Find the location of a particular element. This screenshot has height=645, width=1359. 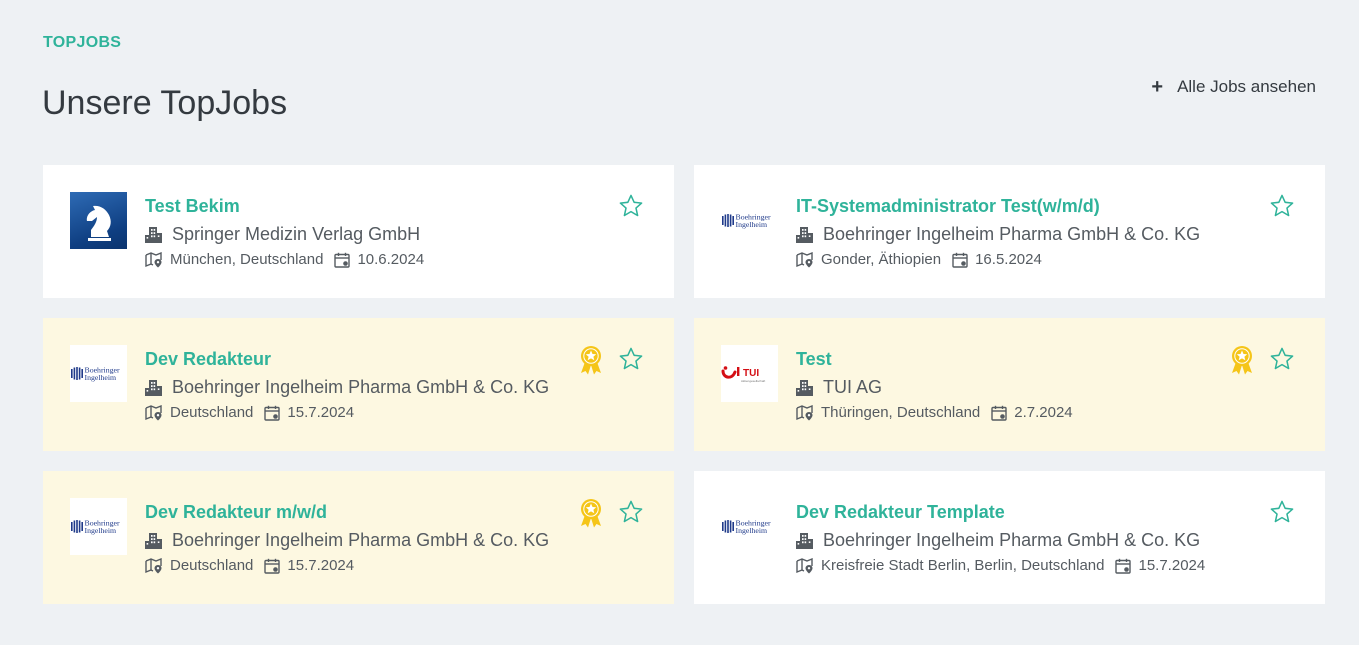

company-row: Springer Medizin Verlag GmbH is located at coordinates (349, 234).